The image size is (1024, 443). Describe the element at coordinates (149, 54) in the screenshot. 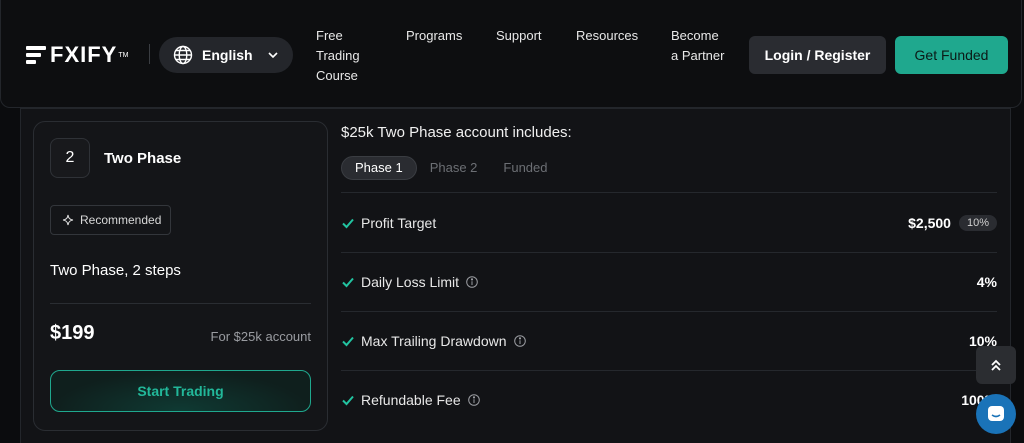

I see `header-divider` at that location.